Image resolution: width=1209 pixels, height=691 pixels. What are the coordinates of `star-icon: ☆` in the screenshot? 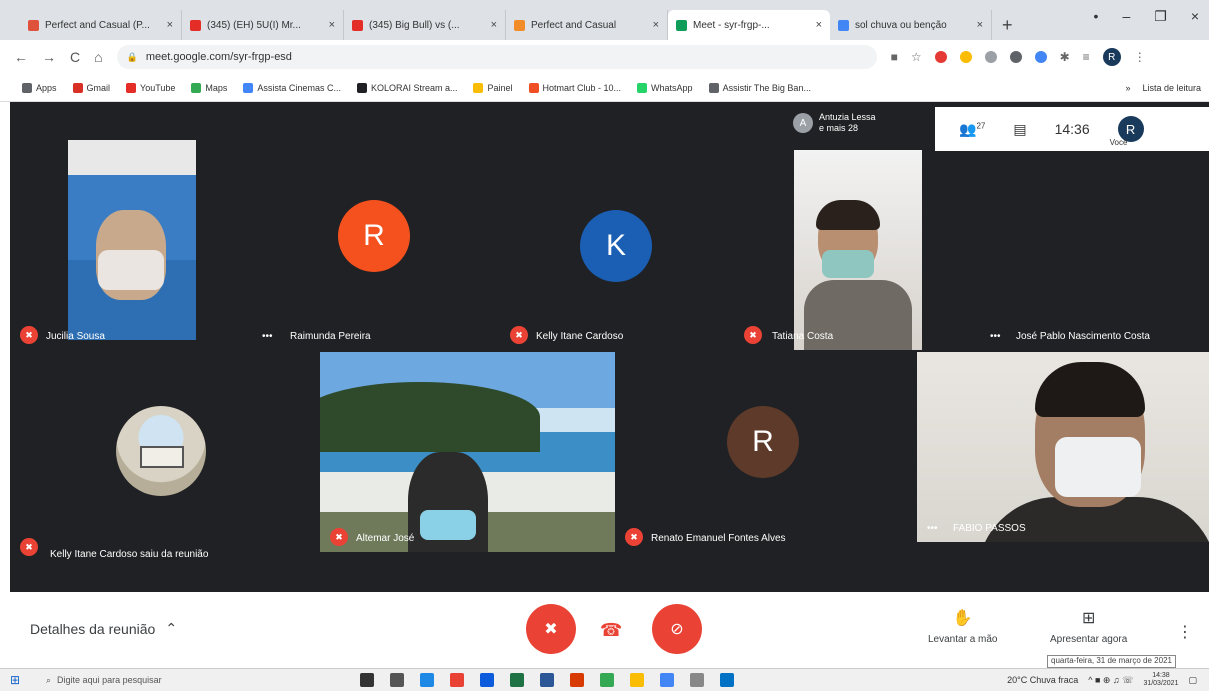 It's located at (916, 57).